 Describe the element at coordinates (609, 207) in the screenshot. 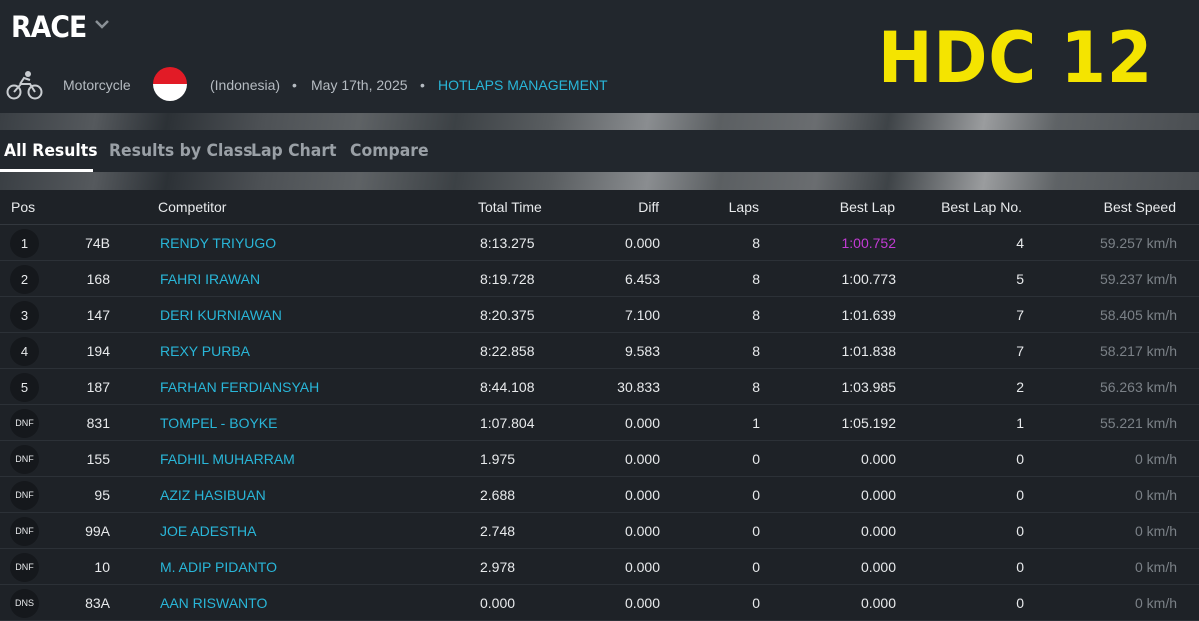

I see `column-header-diff: Diff` at that location.